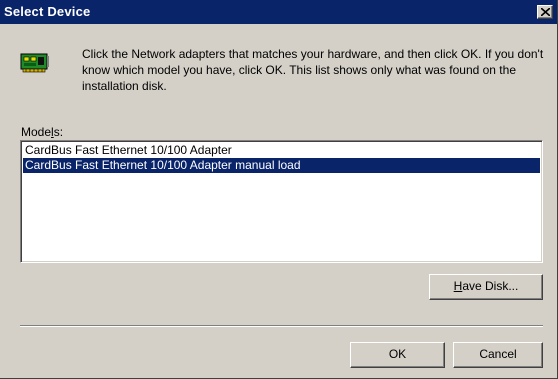  Describe the element at coordinates (35, 62) in the screenshot. I see `network-adapter-icon` at that location.